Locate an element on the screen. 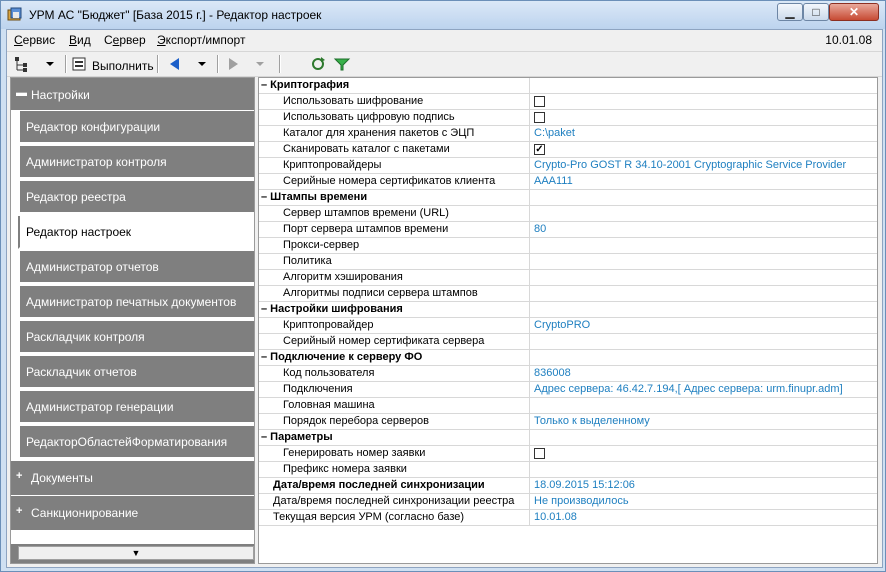 The image size is (886, 572). back-dropdown-icon is located at coordinates (202, 64).